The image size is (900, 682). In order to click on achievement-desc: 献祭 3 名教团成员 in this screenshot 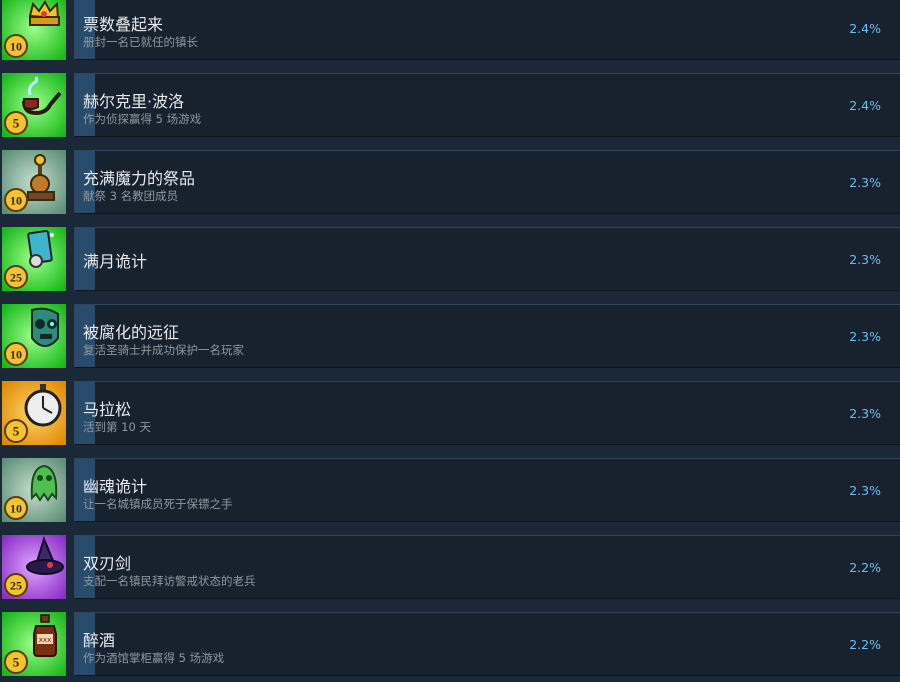, I will do `click(131, 196)`.